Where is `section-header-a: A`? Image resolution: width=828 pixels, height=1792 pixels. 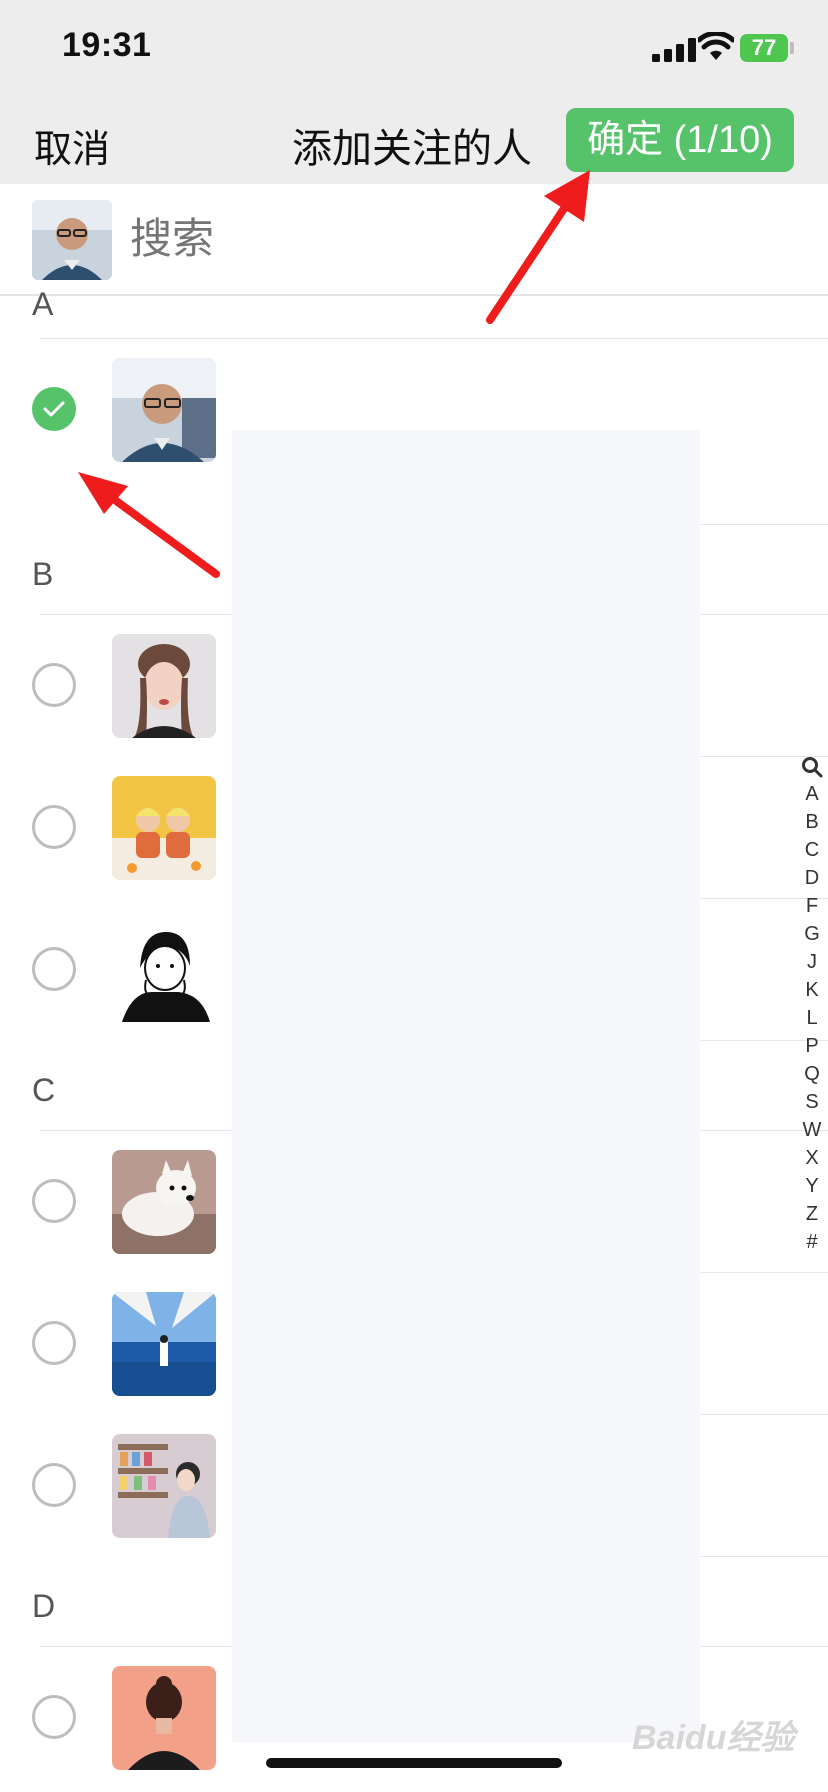 section-header-a: A is located at coordinates (43, 304).